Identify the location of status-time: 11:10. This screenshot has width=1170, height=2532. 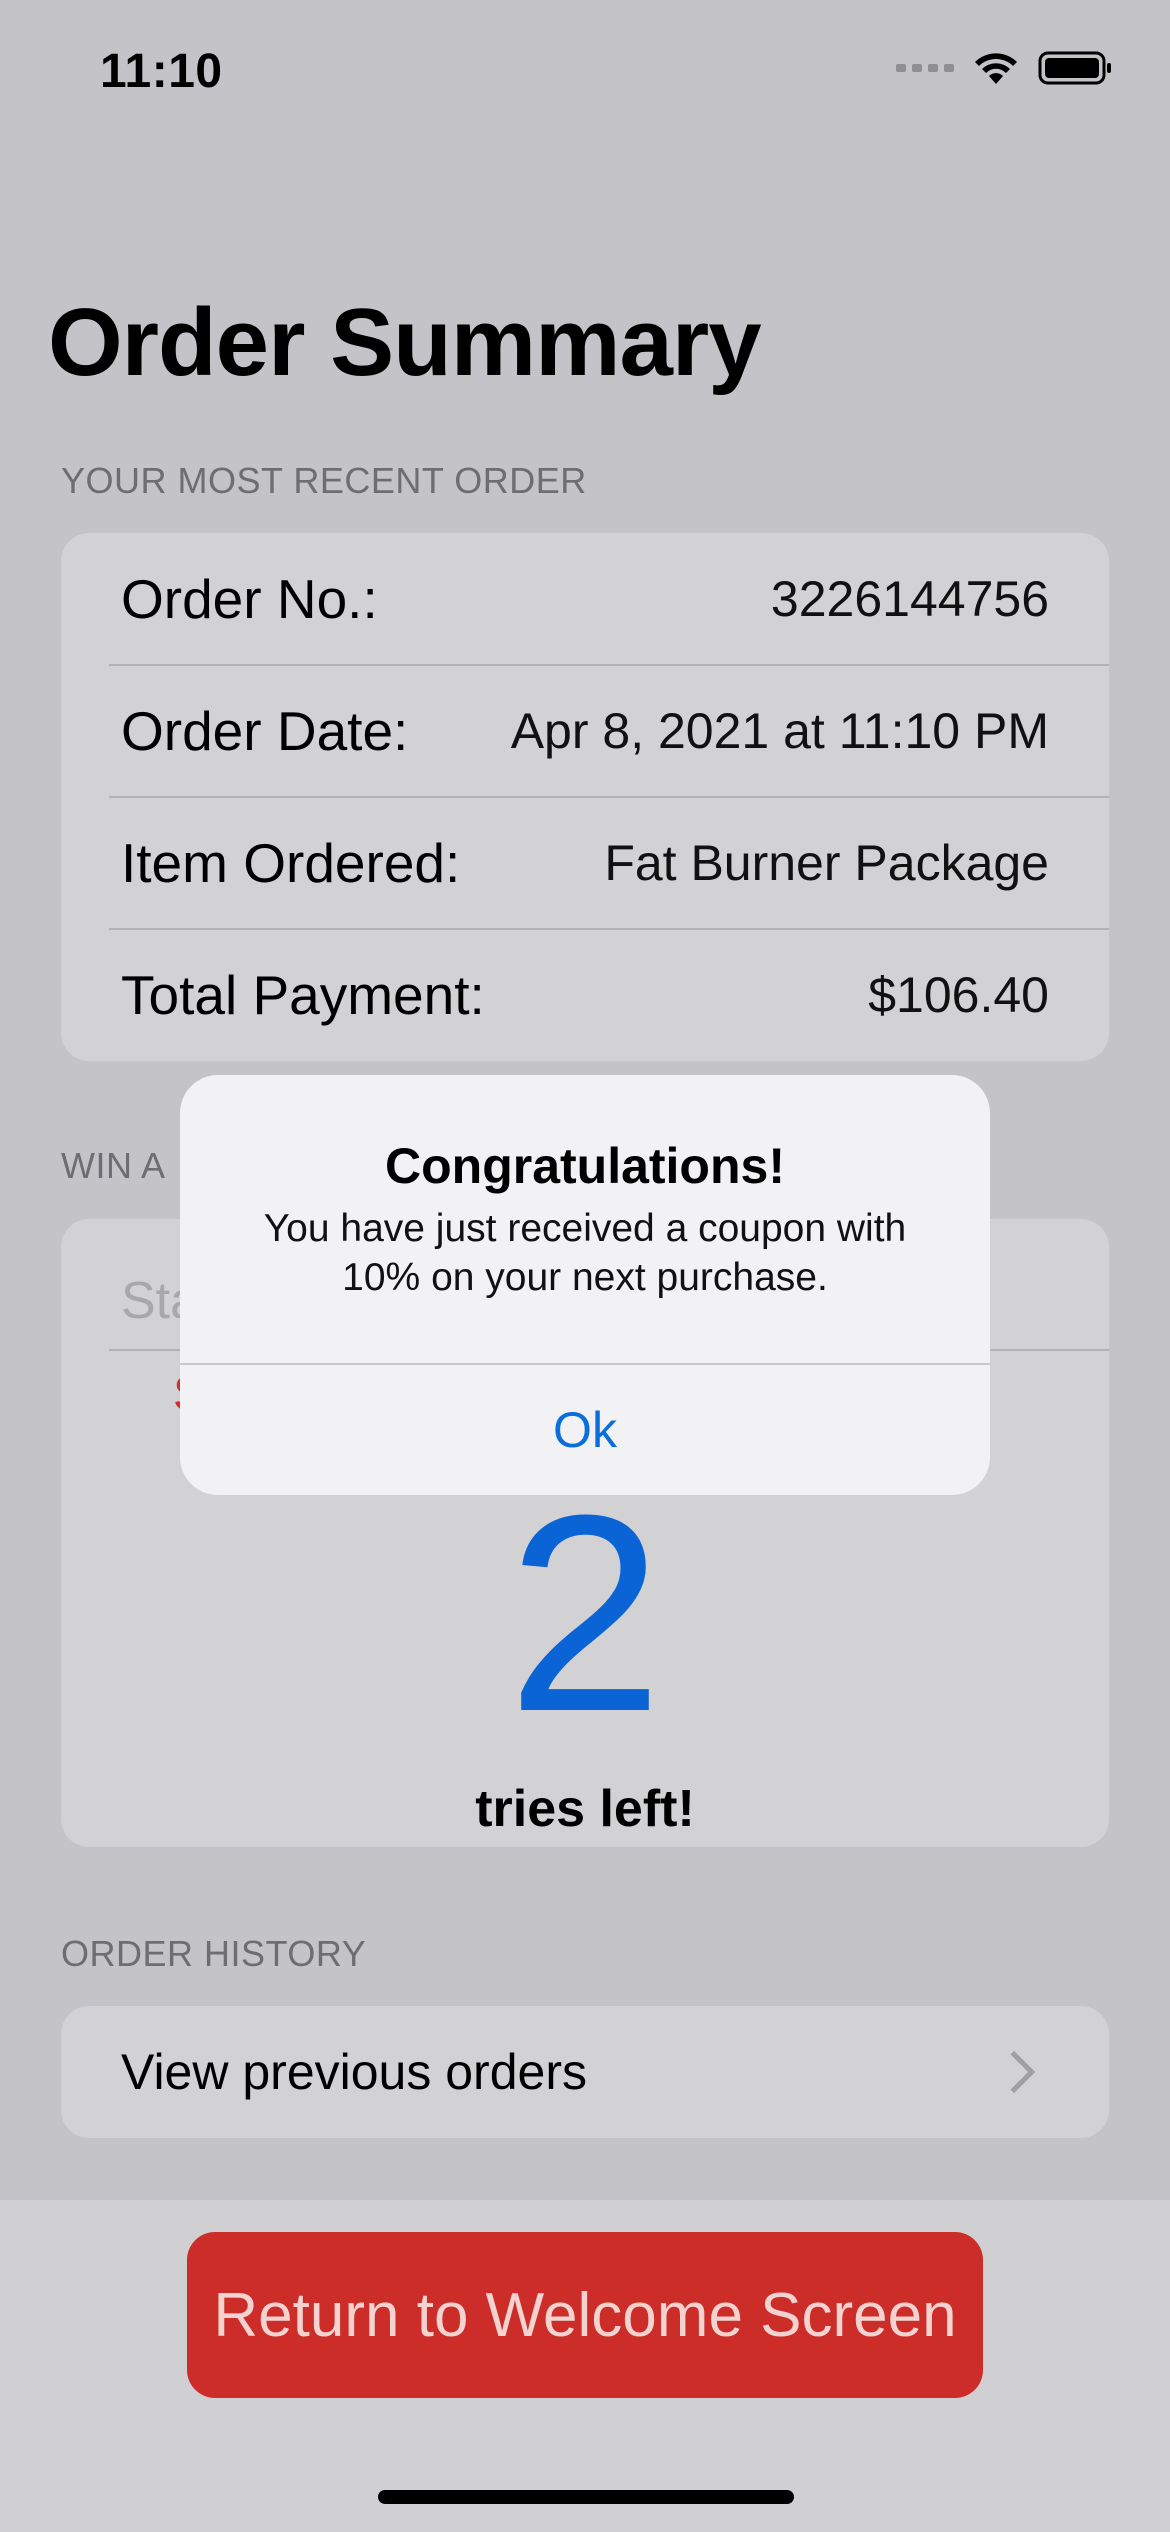
(161, 71).